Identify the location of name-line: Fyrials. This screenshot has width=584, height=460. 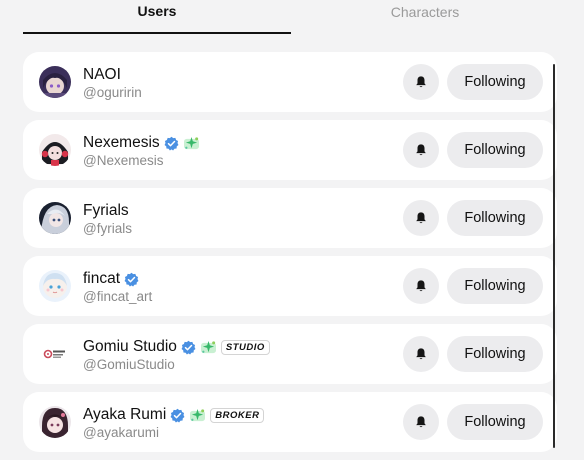
(106, 211).